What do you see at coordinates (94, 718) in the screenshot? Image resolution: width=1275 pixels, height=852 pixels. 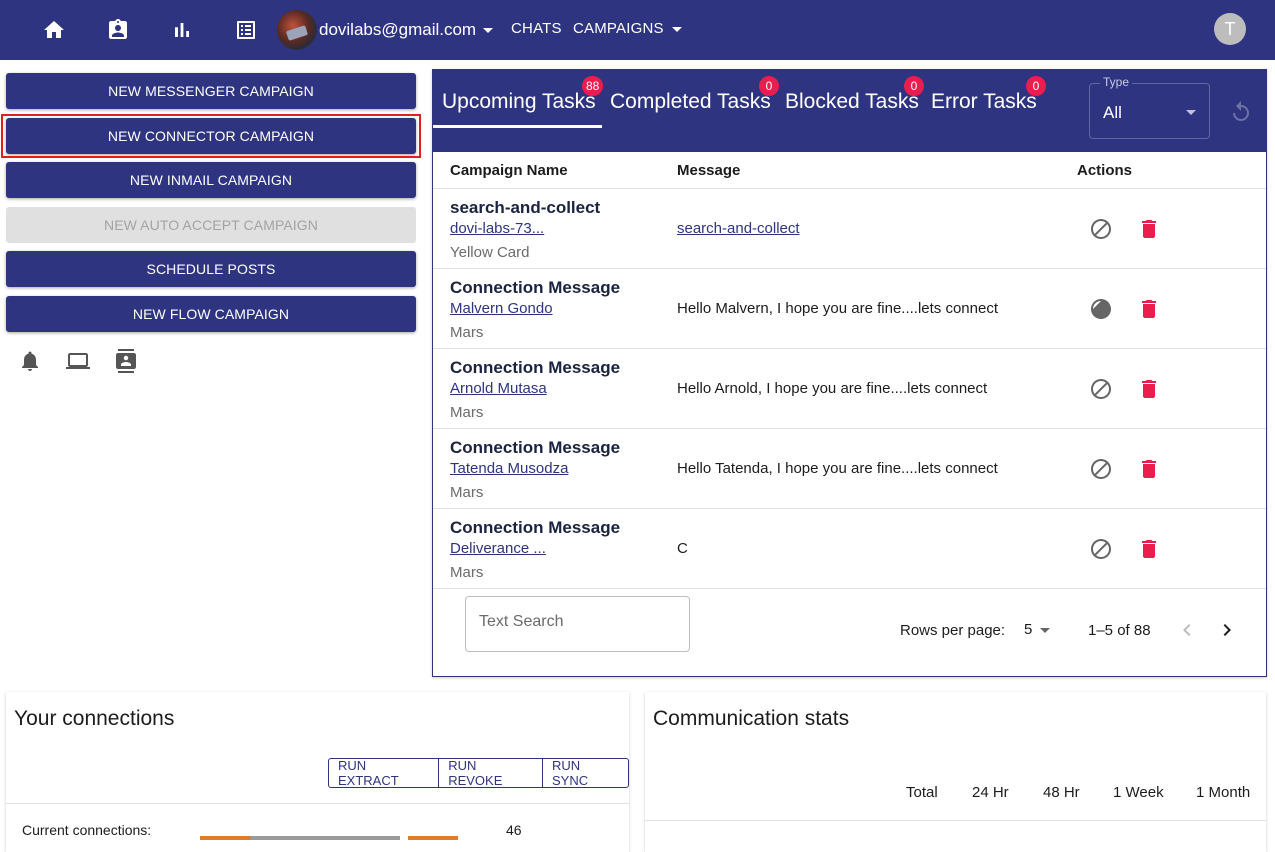 I see `connections-title: Your connections` at bounding box center [94, 718].